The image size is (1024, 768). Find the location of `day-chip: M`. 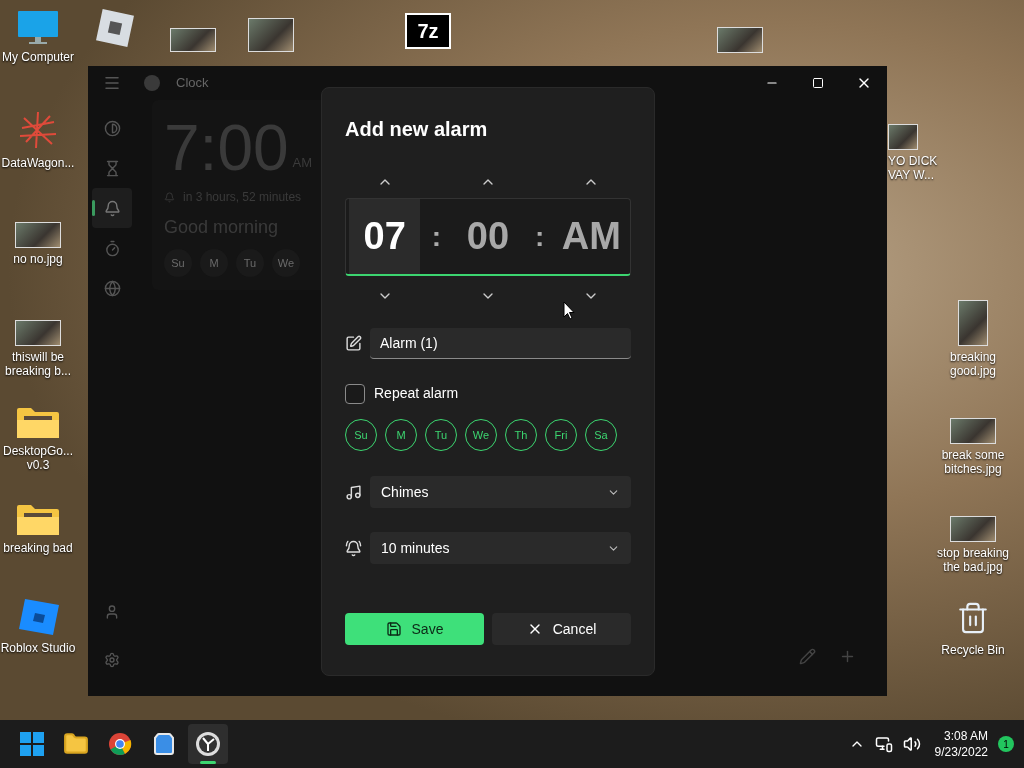

day-chip: M is located at coordinates (214, 263).